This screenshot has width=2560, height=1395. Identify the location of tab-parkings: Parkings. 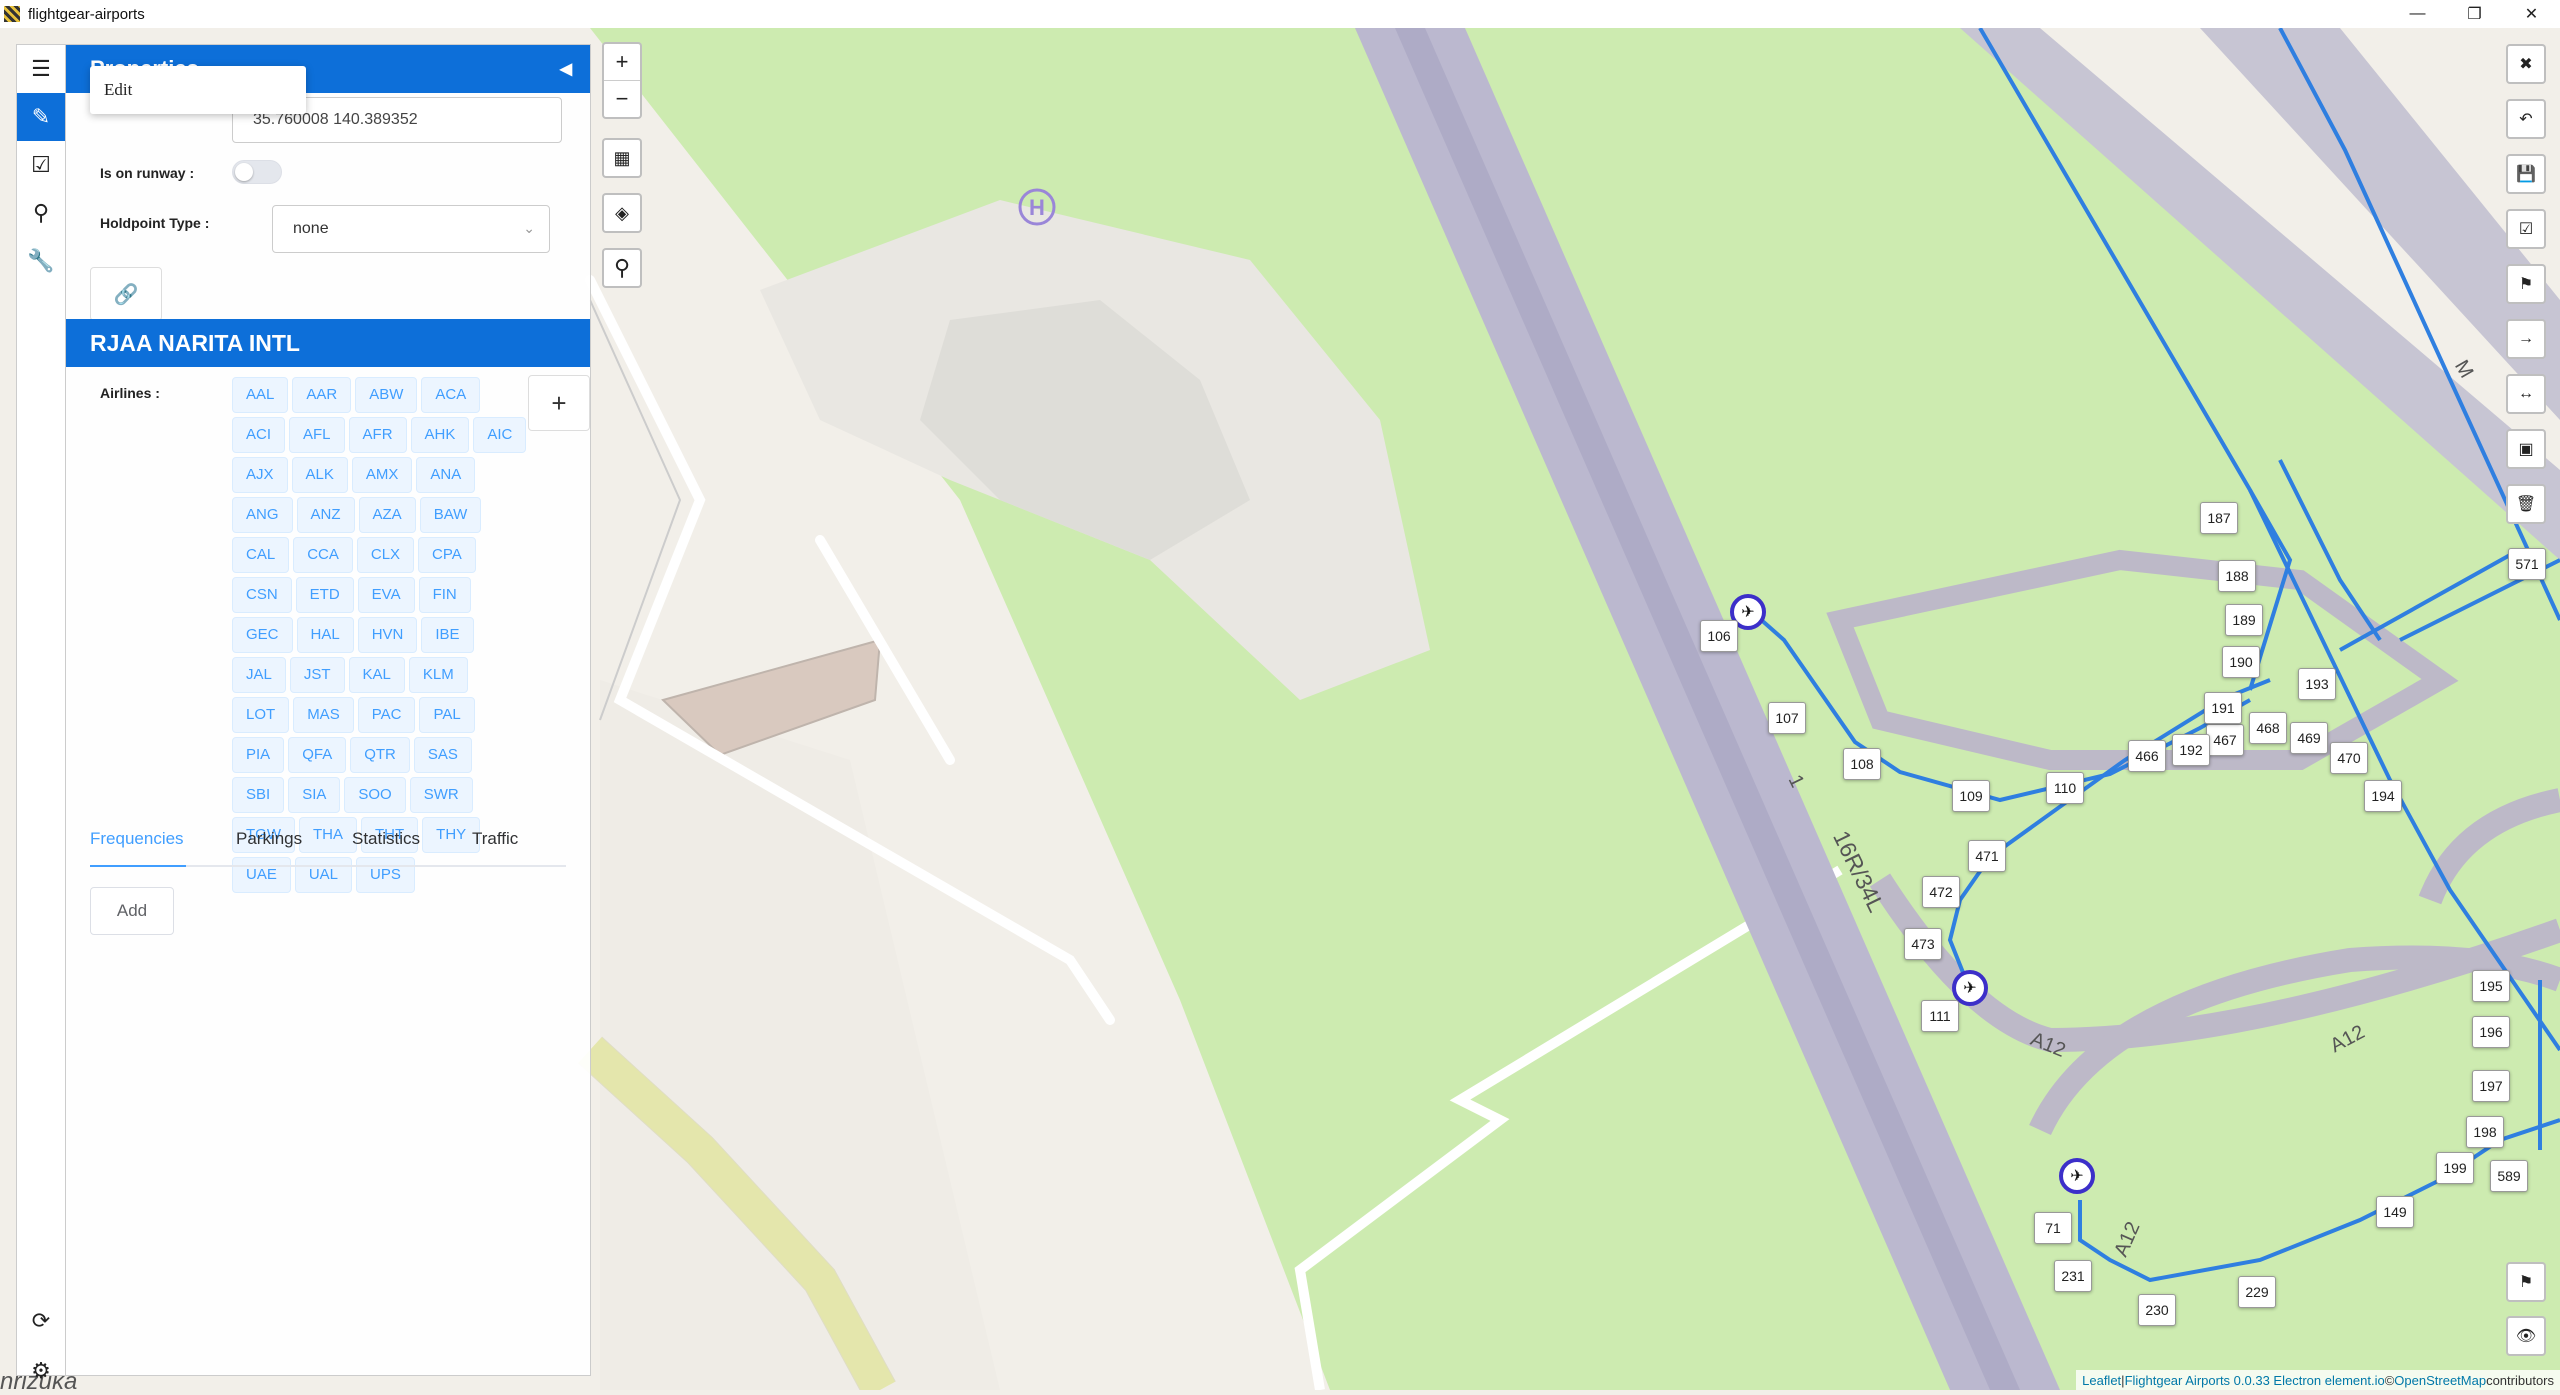
(269, 839).